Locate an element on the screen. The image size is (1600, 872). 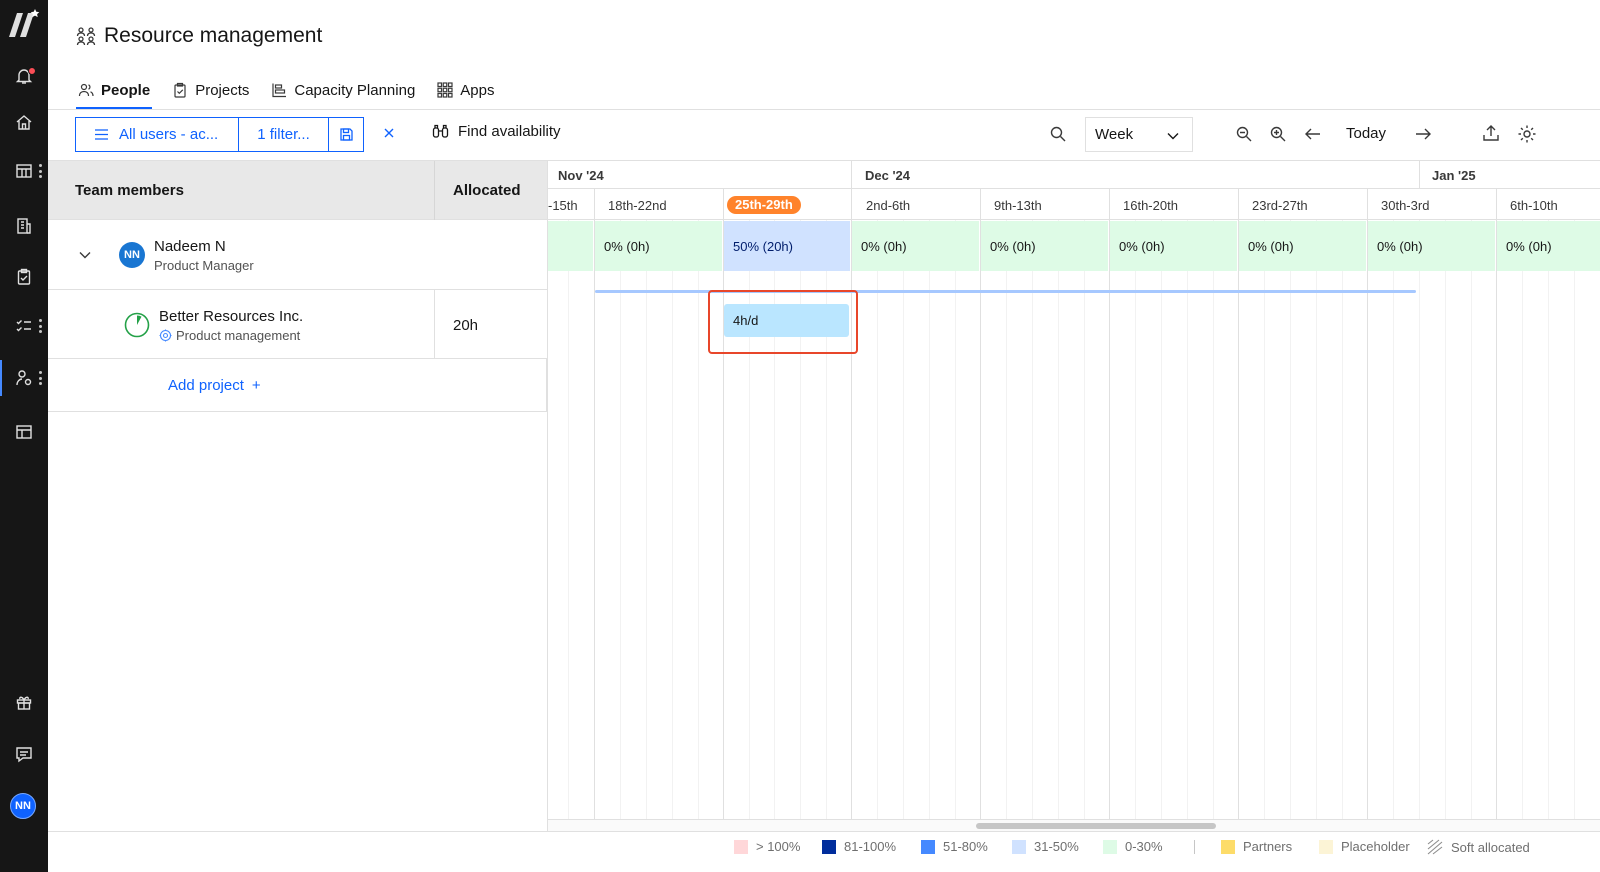
project-name: Better Resources Inc. is located at coordinates (231, 316).